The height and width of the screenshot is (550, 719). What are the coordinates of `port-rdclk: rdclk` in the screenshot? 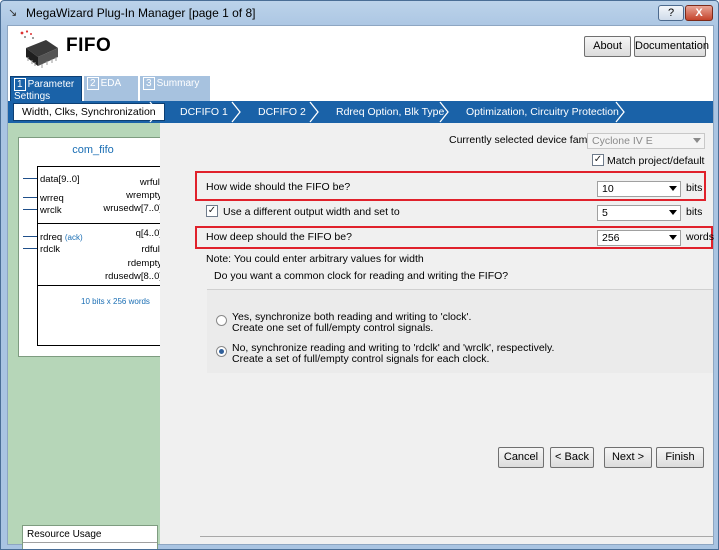 It's located at (50, 249).